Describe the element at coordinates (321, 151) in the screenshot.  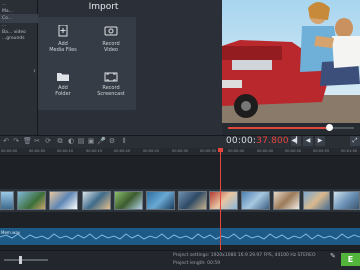
I see `ruler-tick: 00:00:55` at that location.